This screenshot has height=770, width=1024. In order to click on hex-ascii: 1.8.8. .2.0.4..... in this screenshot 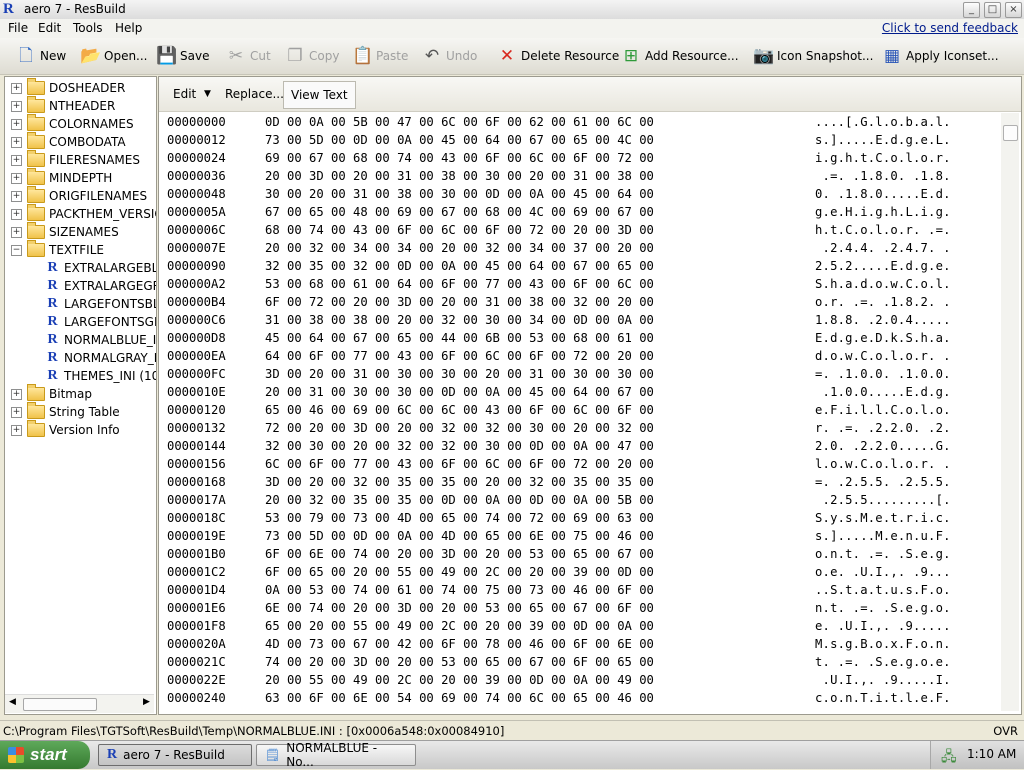, I will do `click(883, 320)`.